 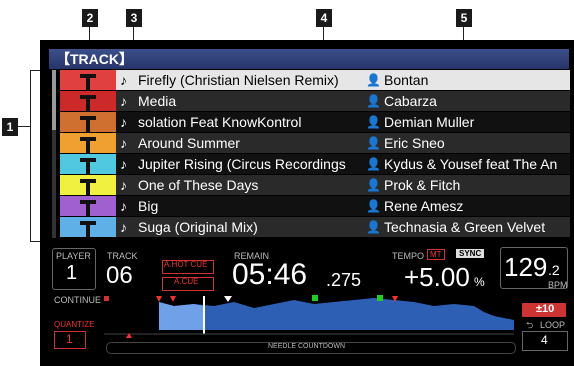 I want to click on bpm-label: BPM, so click(x=558, y=285).